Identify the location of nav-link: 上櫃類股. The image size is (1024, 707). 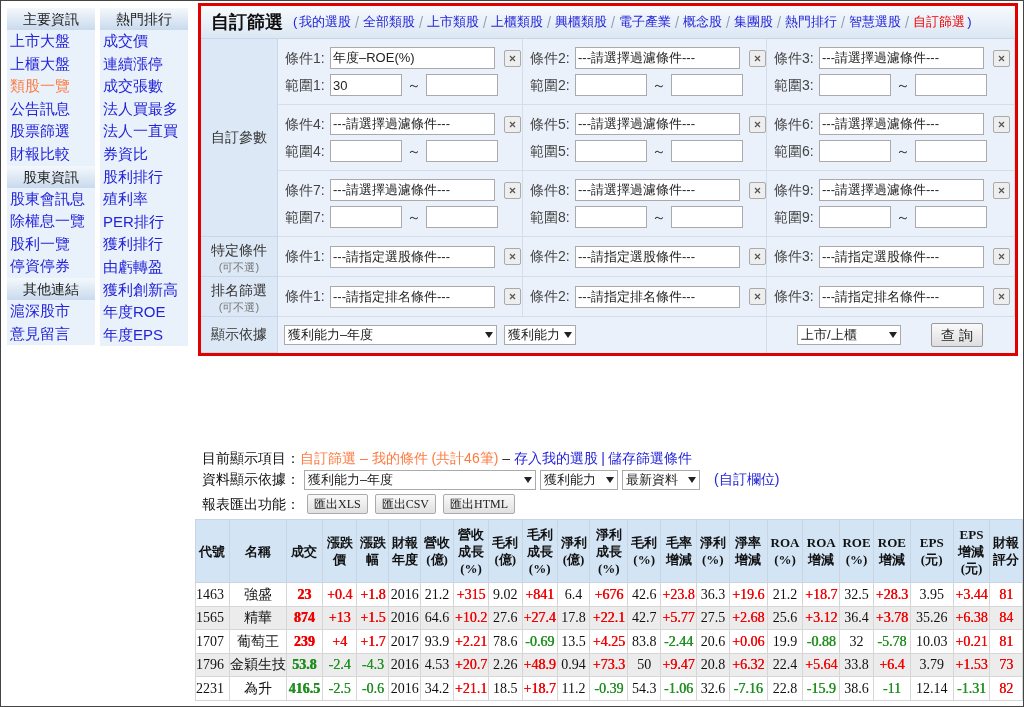
(517, 22).